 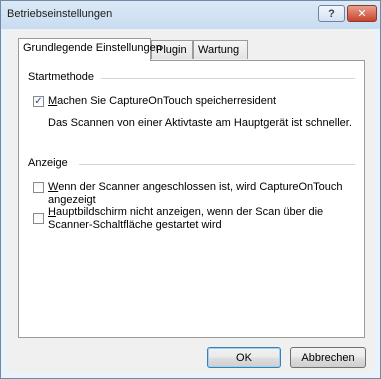 I want to click on hide-main-screen-checkbox, so click(x=38, y=218).